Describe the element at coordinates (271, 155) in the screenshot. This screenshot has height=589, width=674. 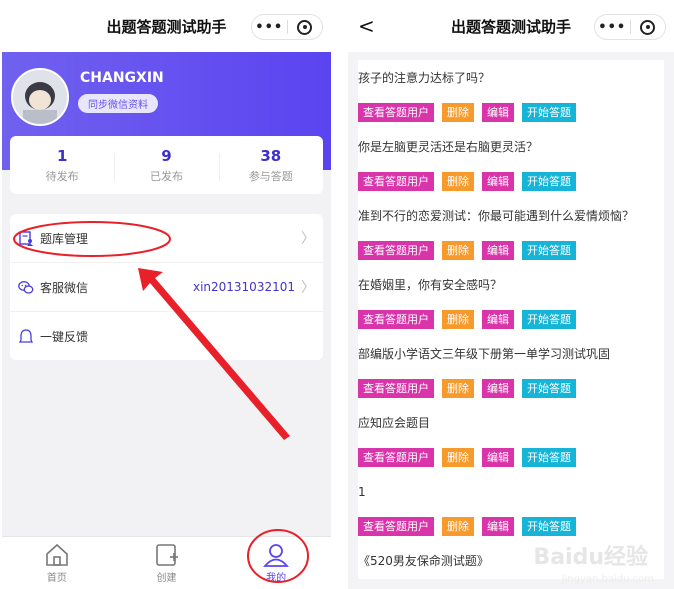
I see `stat-value: 38` at that location.